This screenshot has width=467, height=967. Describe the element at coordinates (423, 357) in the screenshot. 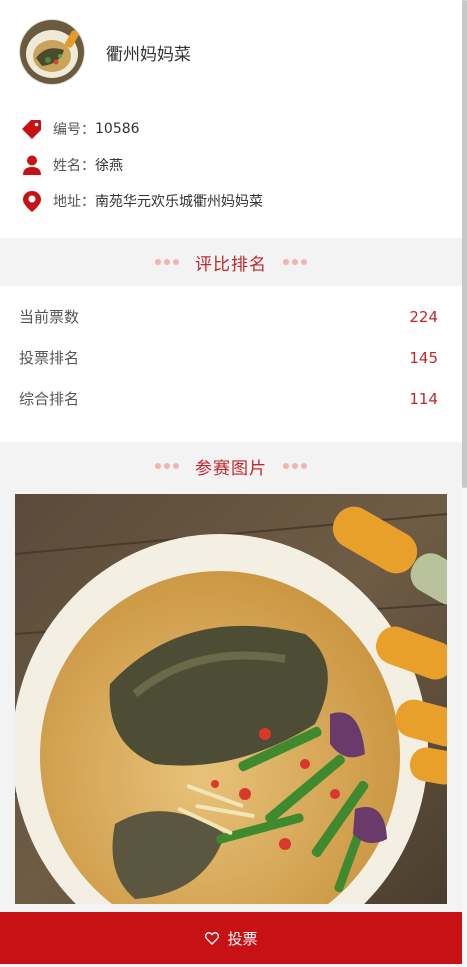

I see `ranking-value: 145` at that location.